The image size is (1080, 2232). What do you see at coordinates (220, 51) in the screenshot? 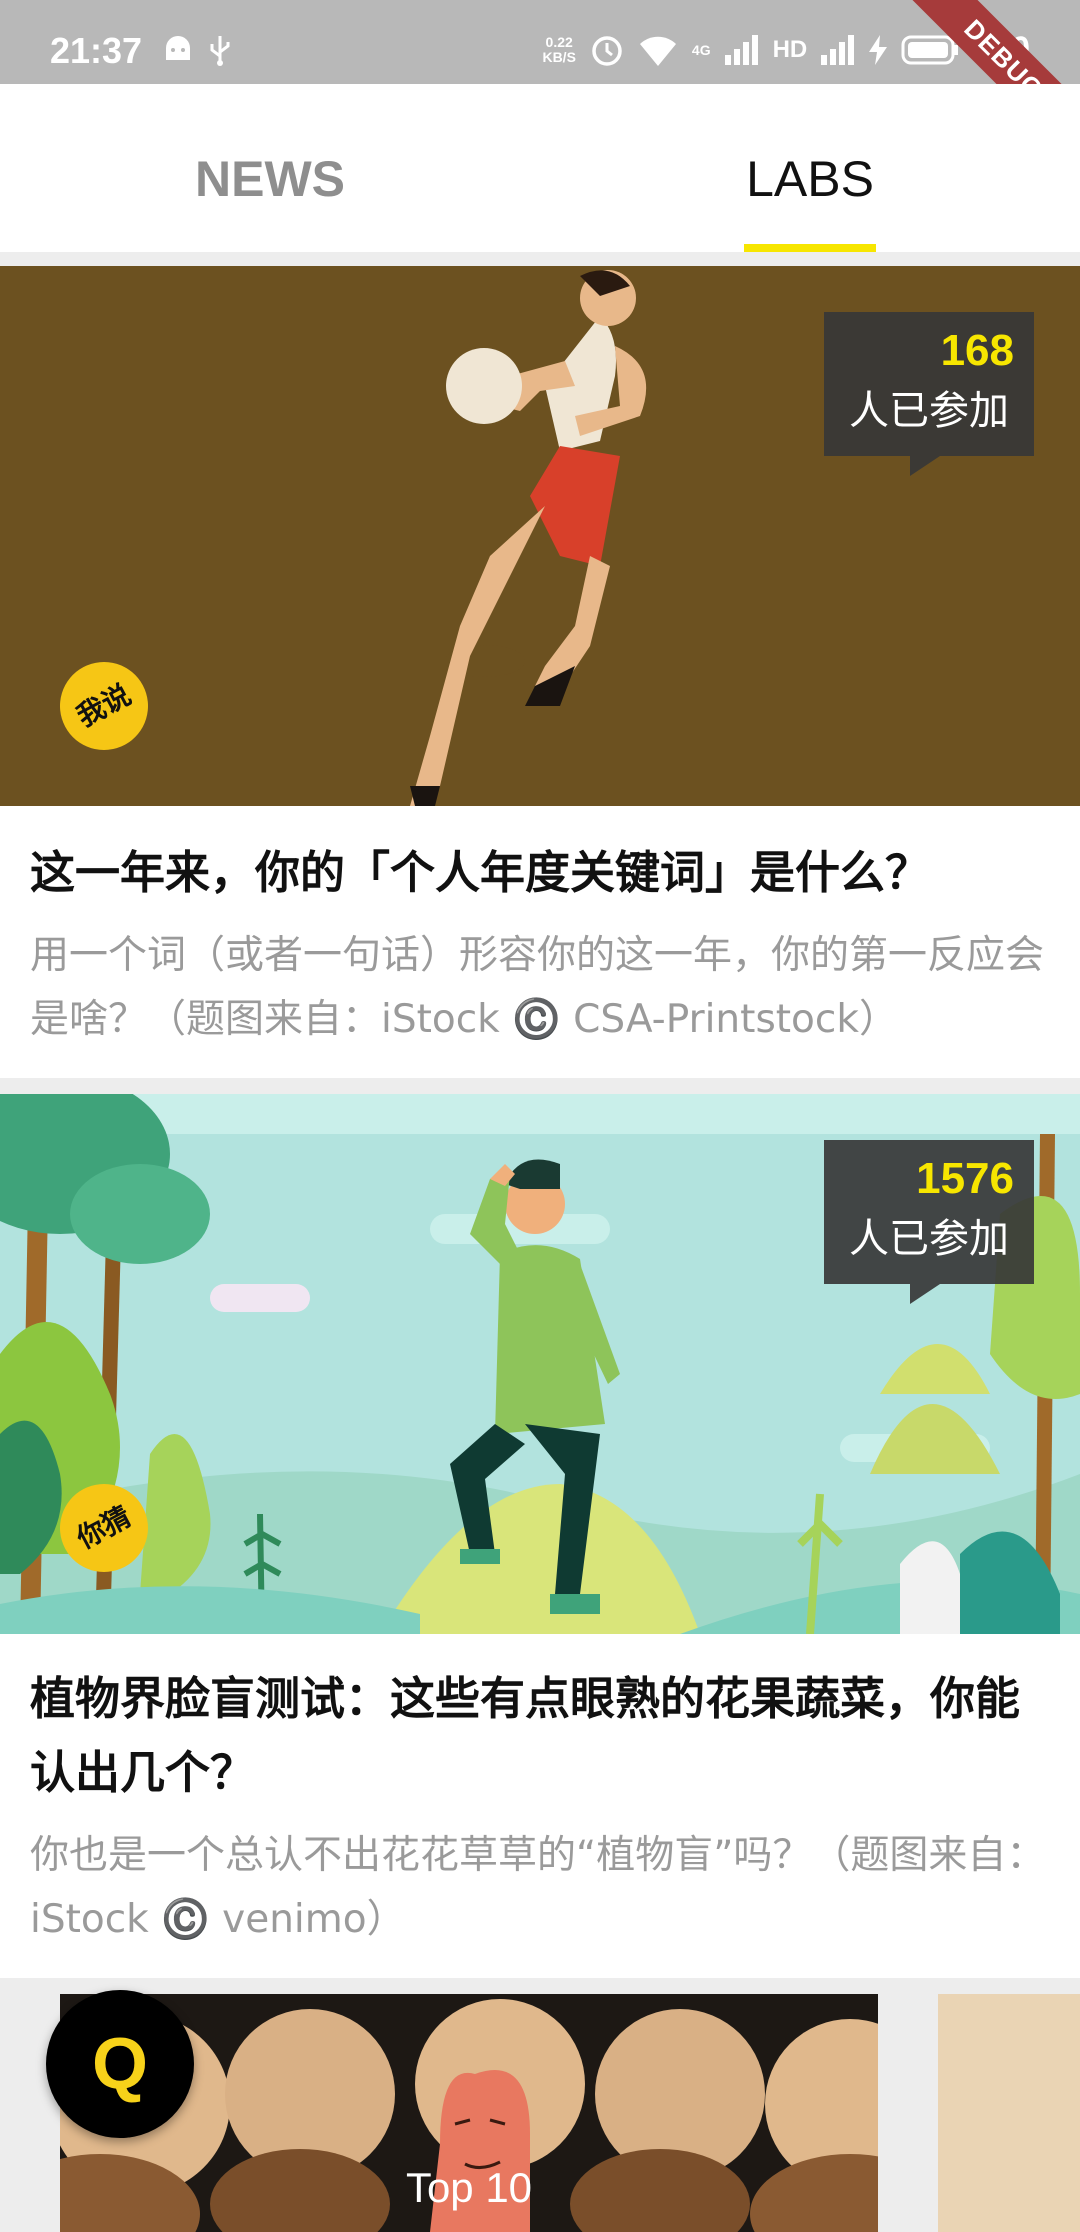
I see `usb-icon` at bounding box center [220, 51].